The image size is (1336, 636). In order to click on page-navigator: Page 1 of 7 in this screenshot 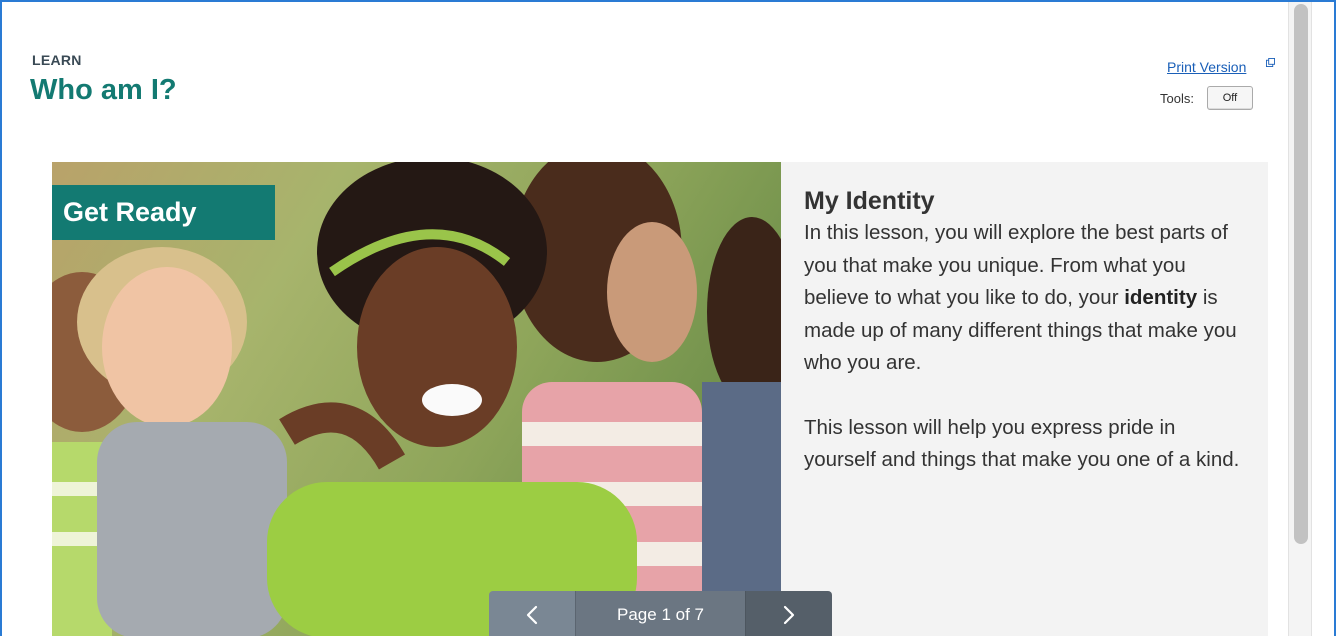, I will do `click(660, 613)`.